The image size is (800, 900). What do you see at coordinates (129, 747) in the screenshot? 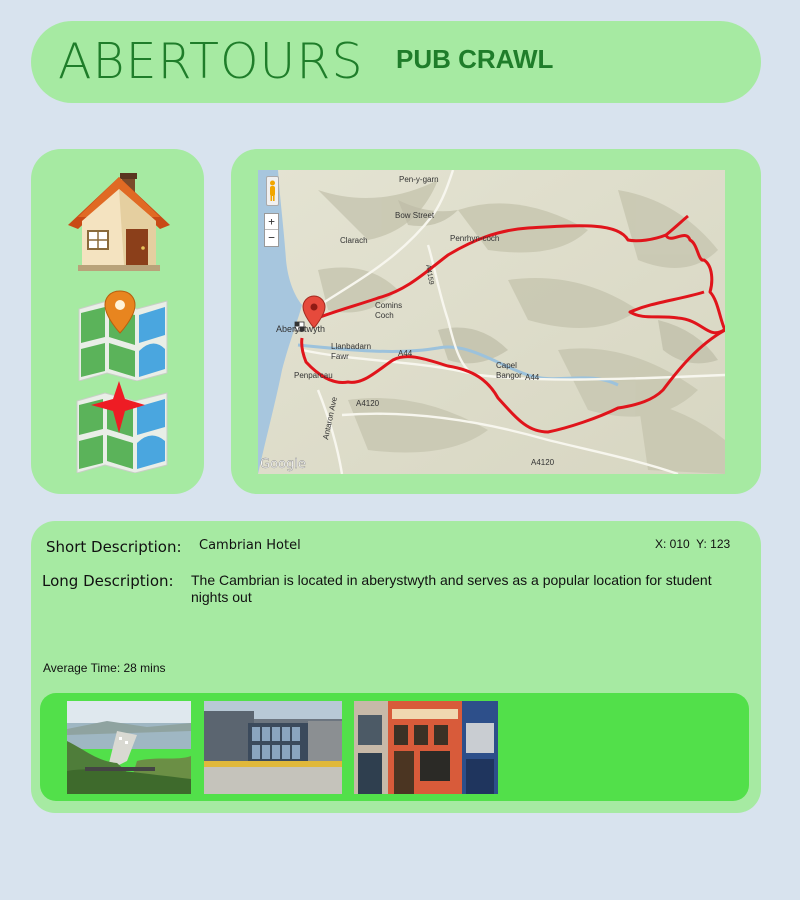
I see `coastal-view-photo` at bounding box center [129, 747].